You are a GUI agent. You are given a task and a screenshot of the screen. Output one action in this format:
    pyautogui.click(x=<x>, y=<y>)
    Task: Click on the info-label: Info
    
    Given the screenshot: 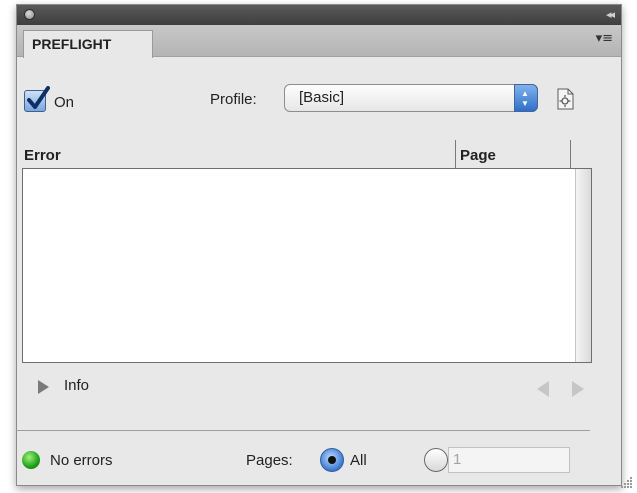 What is the action you would take?
    pyautogui.click(x=77, y=385)
    